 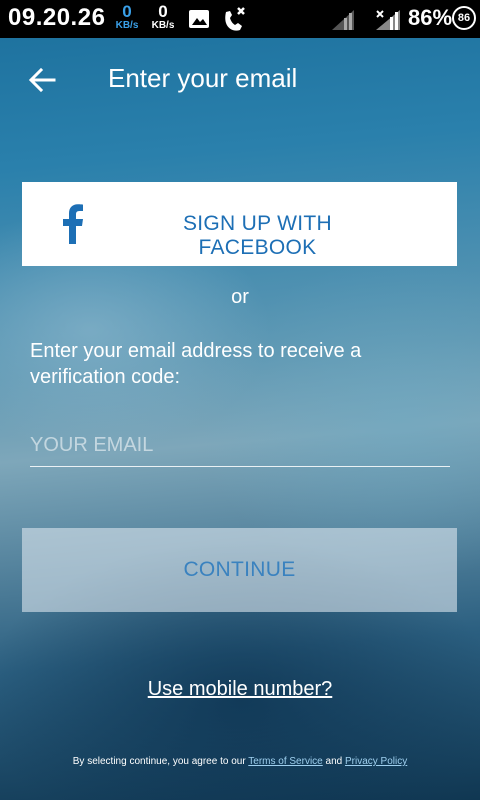 I want to click on or-separator: or, so click(x=240, y=297).